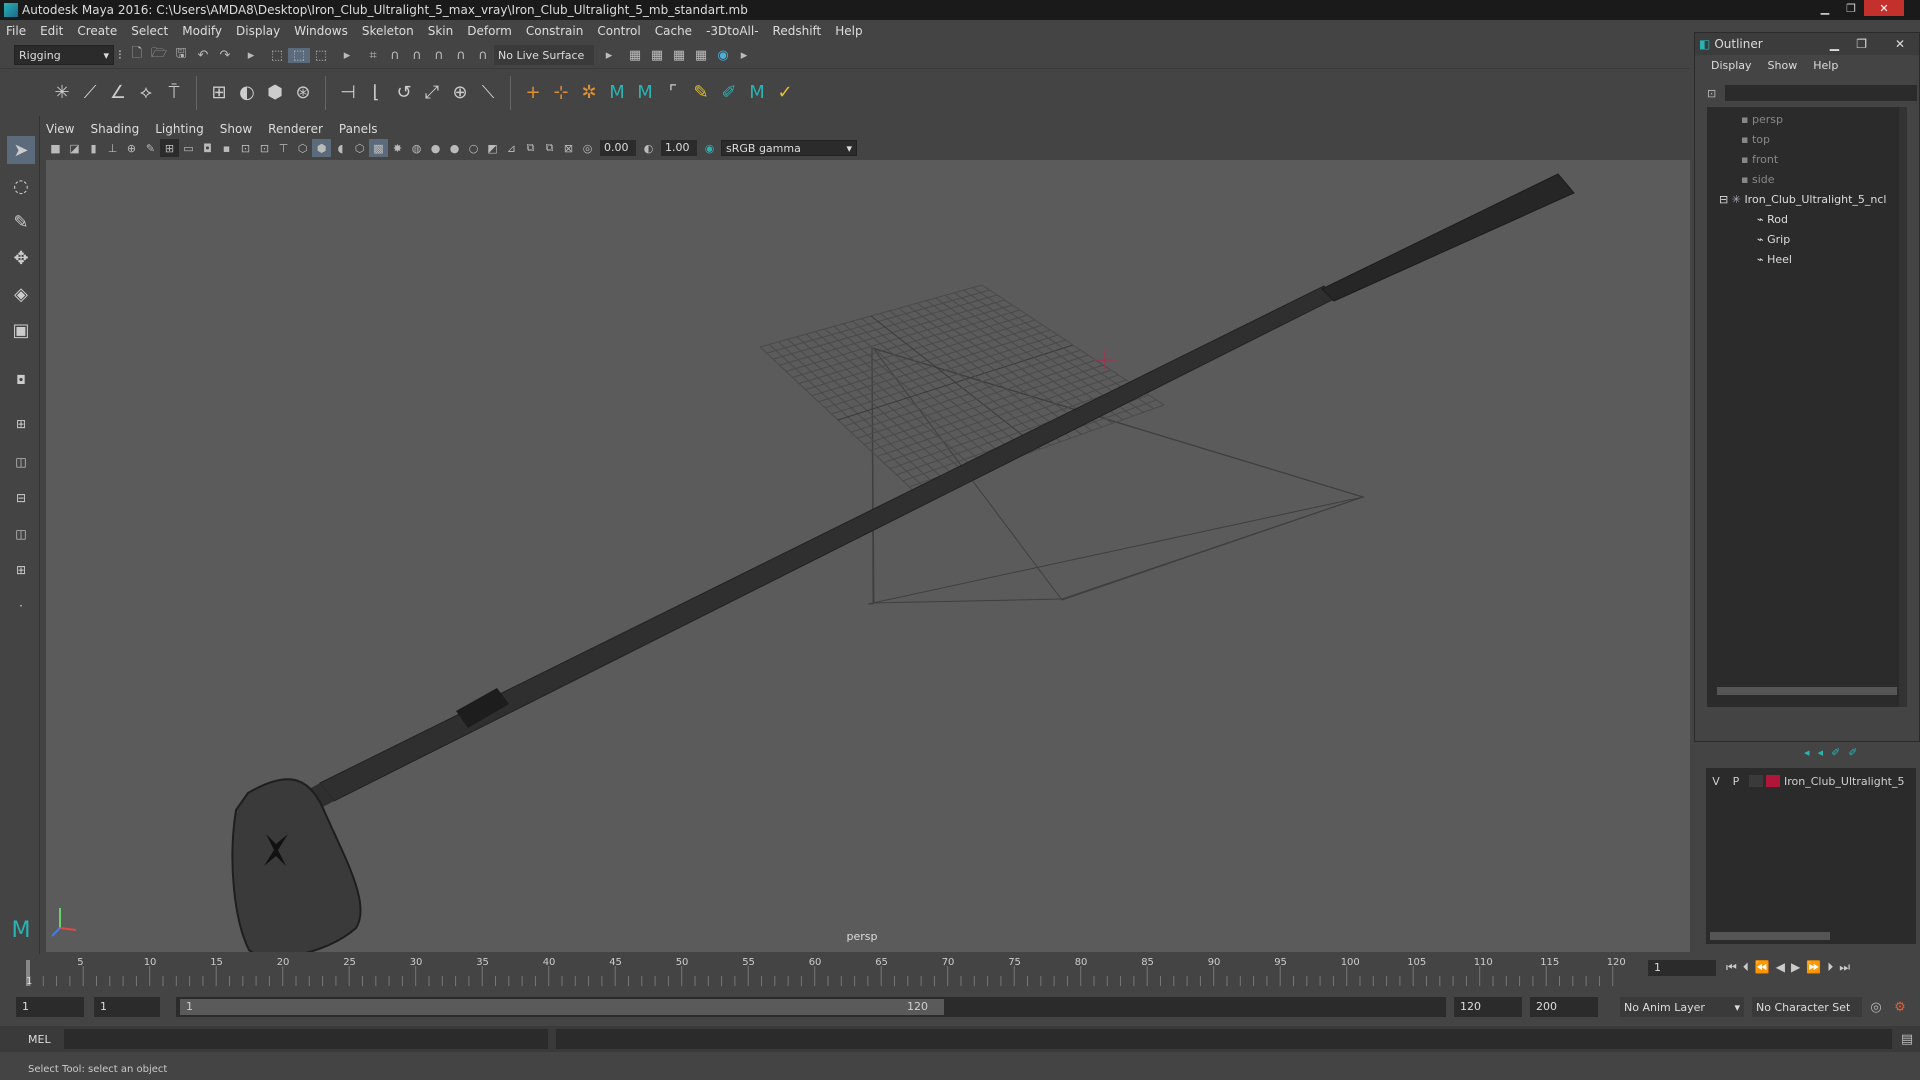 The image size is (1920, 1080). Describe the element at coordinates (488, 93) in the screenshot. I see `pole-vector-icon: ⟍` at that location.